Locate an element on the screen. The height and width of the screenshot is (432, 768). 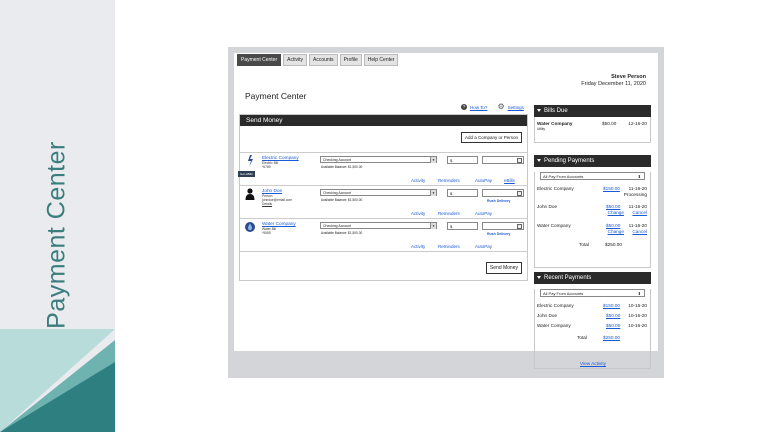
pending-payee: John Doe is located at coordinates (547, 206).